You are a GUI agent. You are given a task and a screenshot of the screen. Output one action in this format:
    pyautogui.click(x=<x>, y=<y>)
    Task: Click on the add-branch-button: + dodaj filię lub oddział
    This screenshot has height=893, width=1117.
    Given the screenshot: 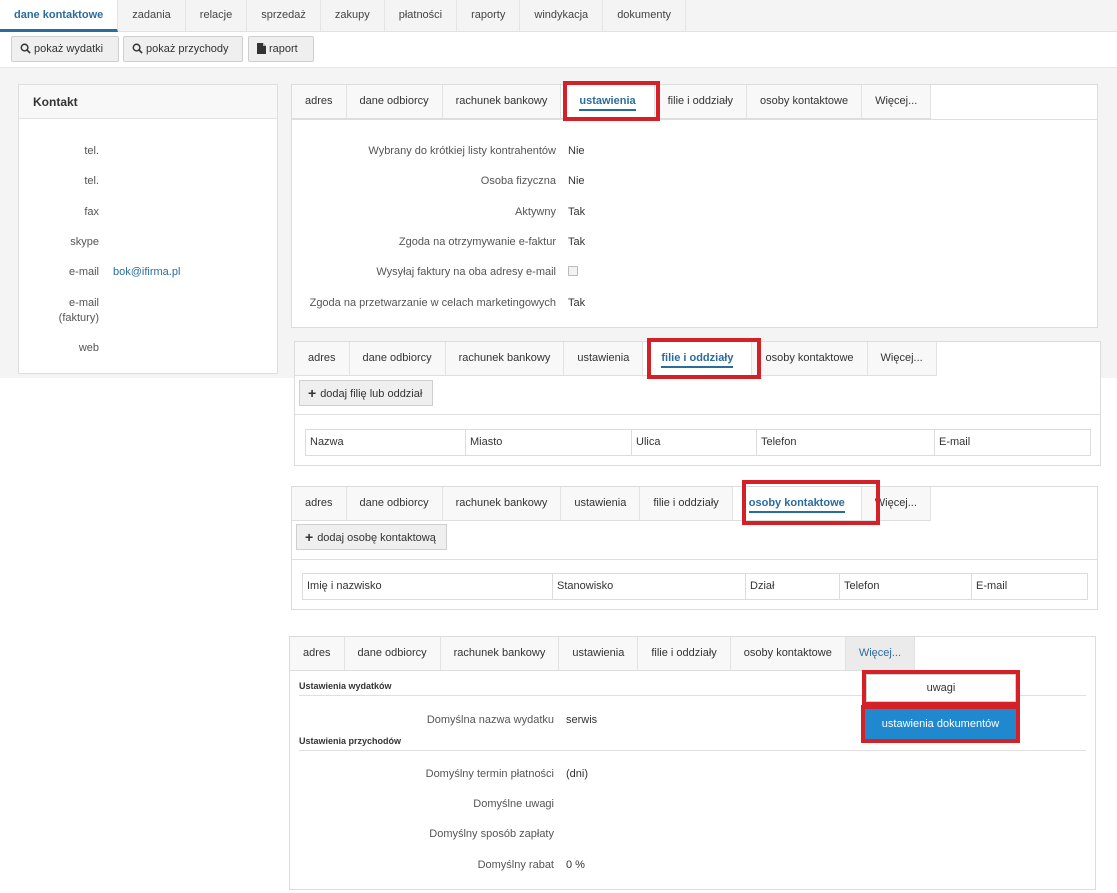 What is the action you would take?
    pyautogui.click(x=366, y=393)
    